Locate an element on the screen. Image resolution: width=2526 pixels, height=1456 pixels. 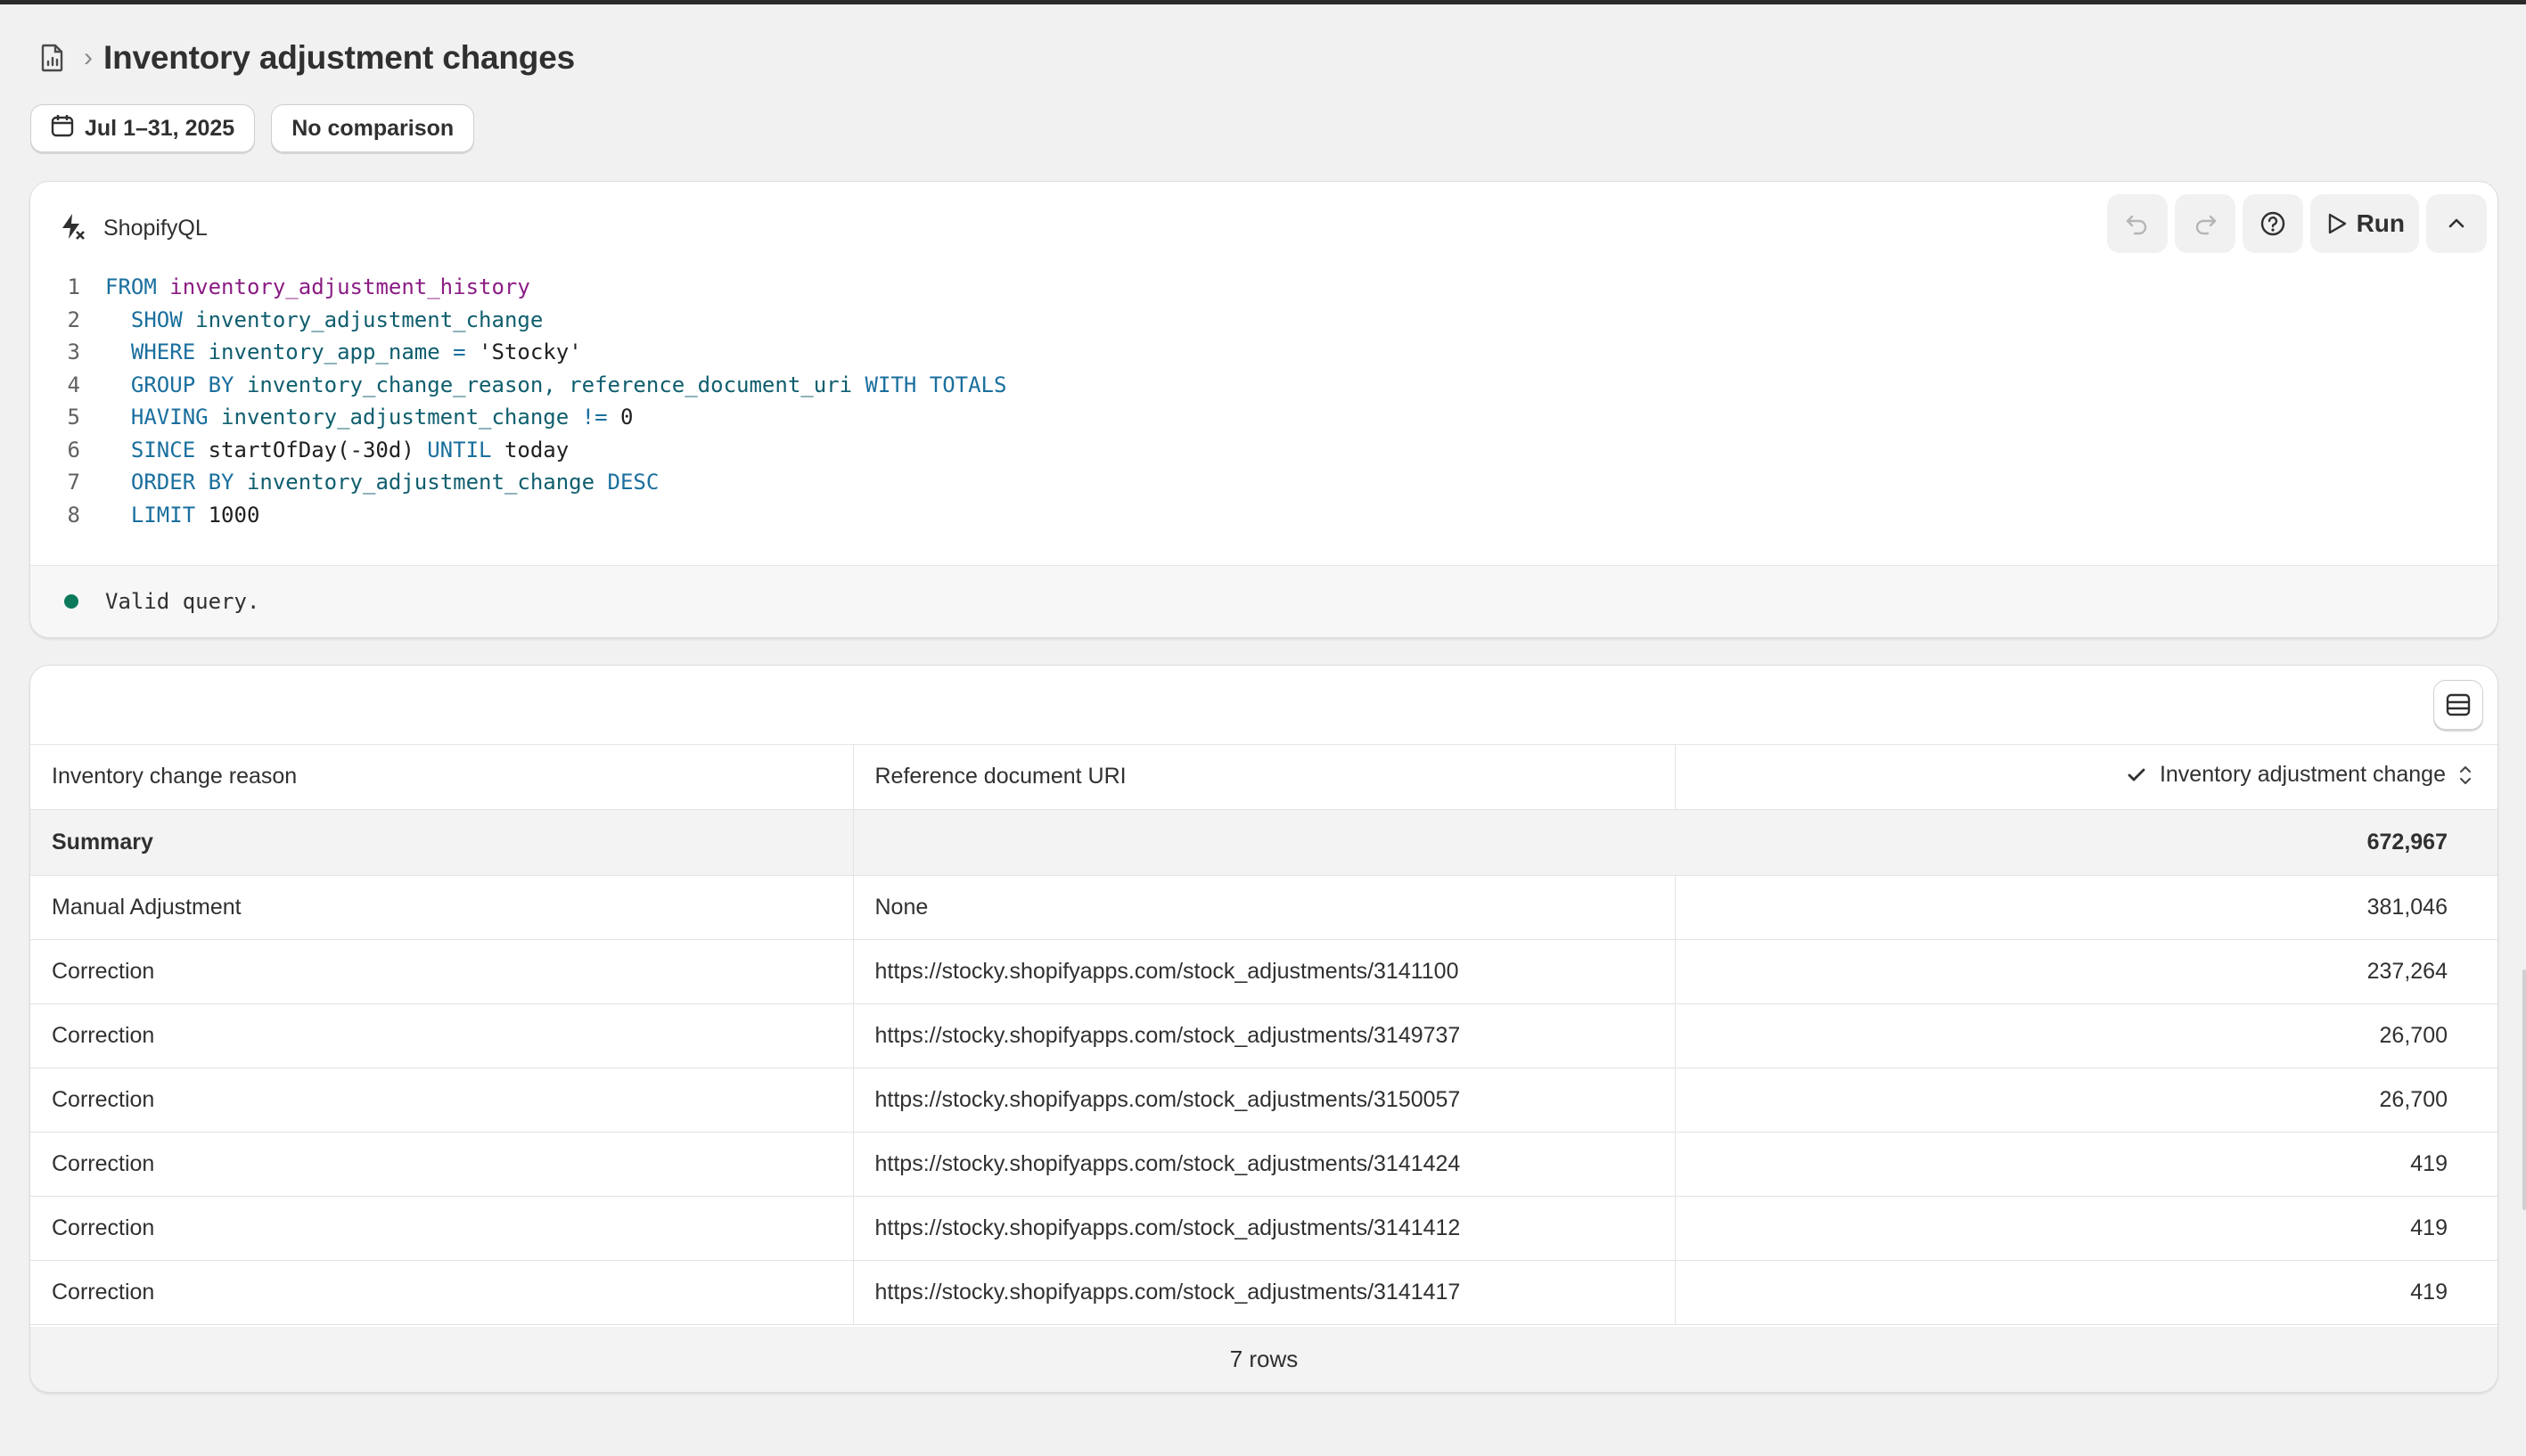
line-number: 1 is located at coordinates (74, 287).